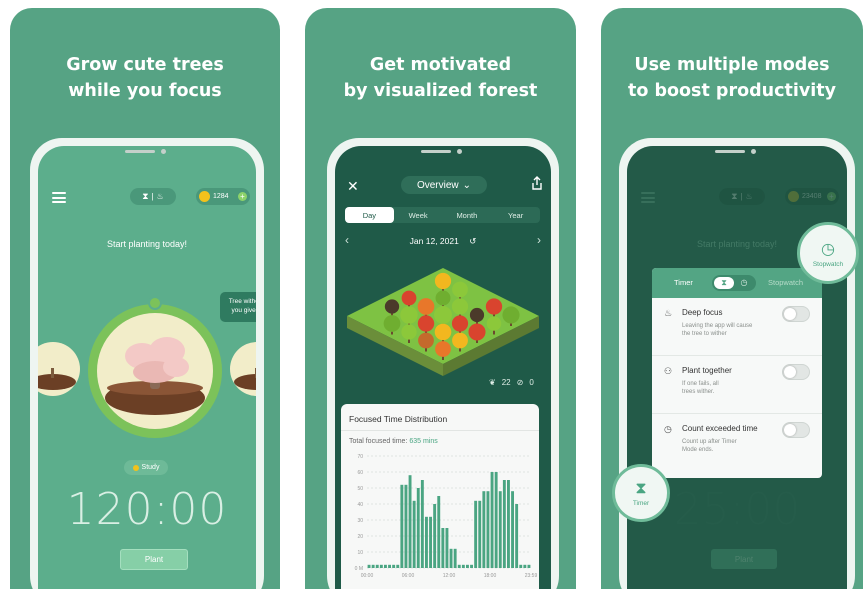 Image resolution: width=863 pixels, height=589 pixels. What do you see at coordinates (520, 382) in the screenshot?
I see `dead-tree-icon: ⊘` at bounding box center [520, 382].